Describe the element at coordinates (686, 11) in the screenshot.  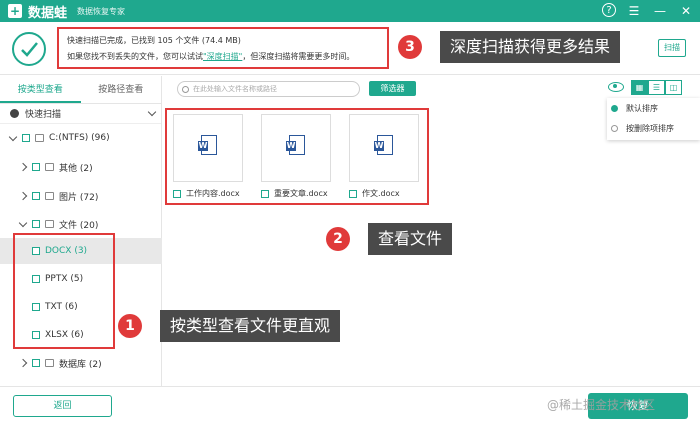
I see `close-icon: ✕` at that location.